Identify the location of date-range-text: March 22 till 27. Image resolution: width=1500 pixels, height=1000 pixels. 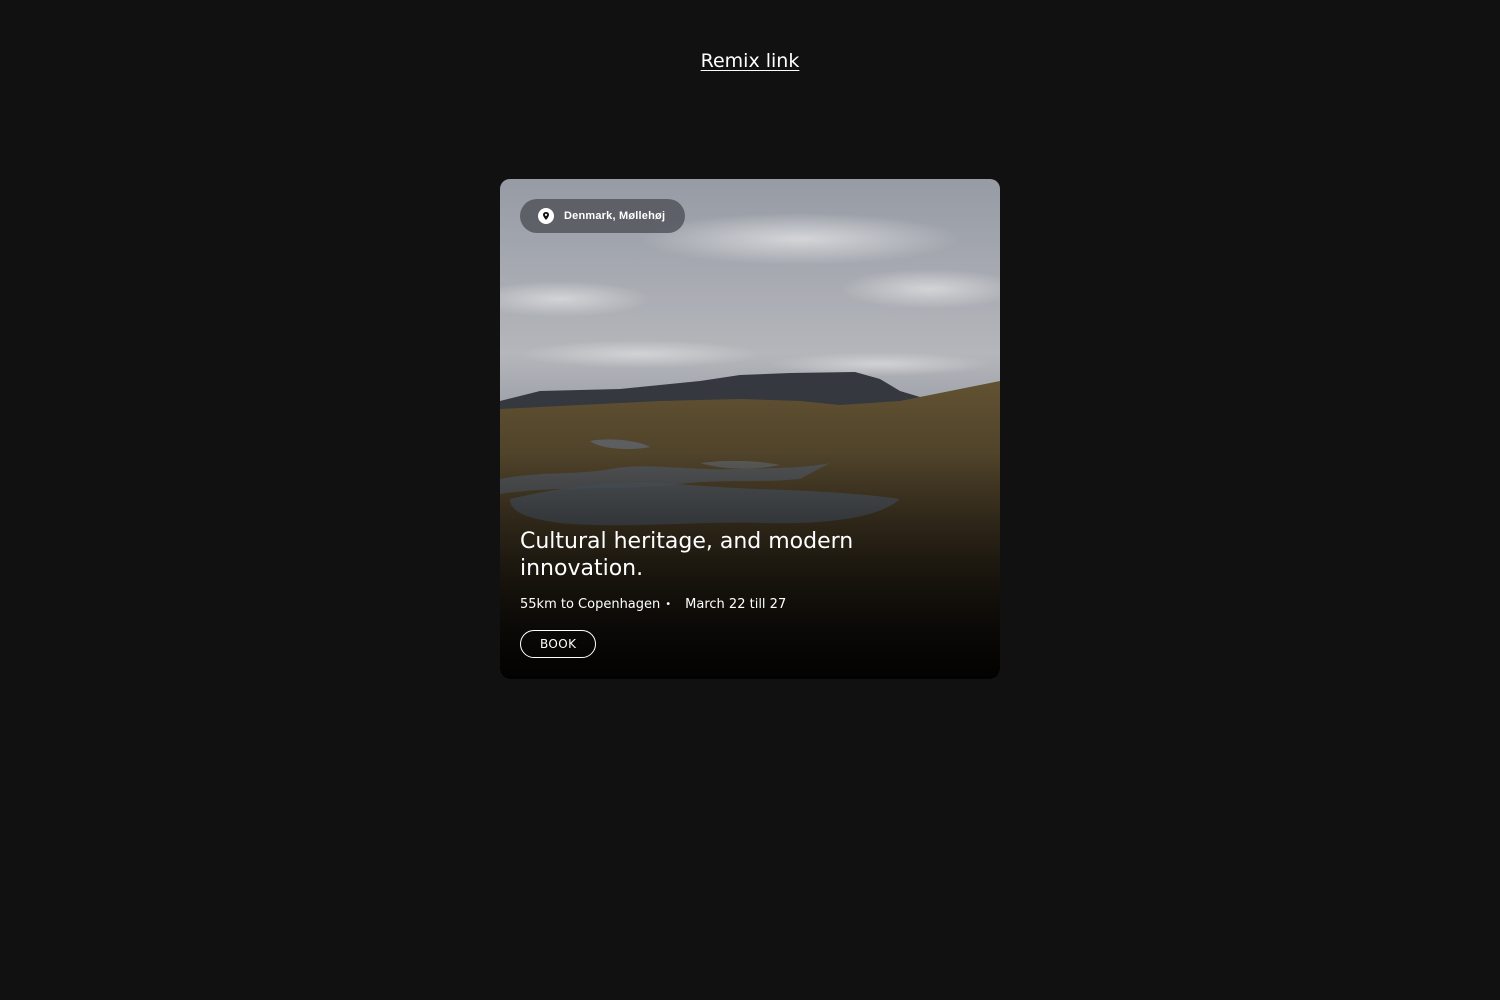
(736, 604).